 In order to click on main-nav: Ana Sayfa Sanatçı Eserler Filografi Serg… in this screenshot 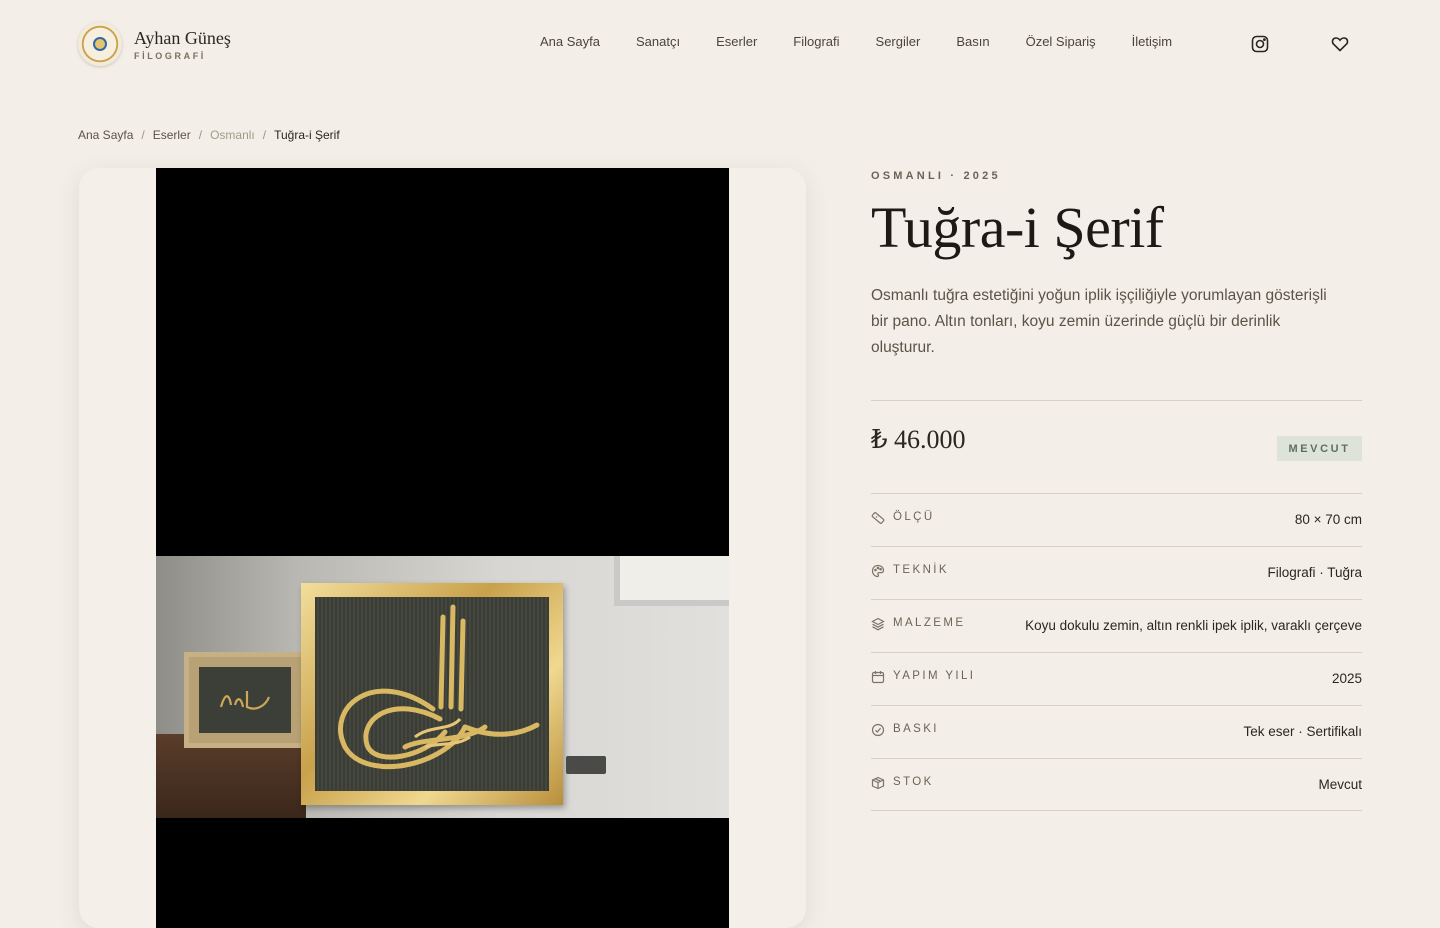, I will do `click(874, 41)`.